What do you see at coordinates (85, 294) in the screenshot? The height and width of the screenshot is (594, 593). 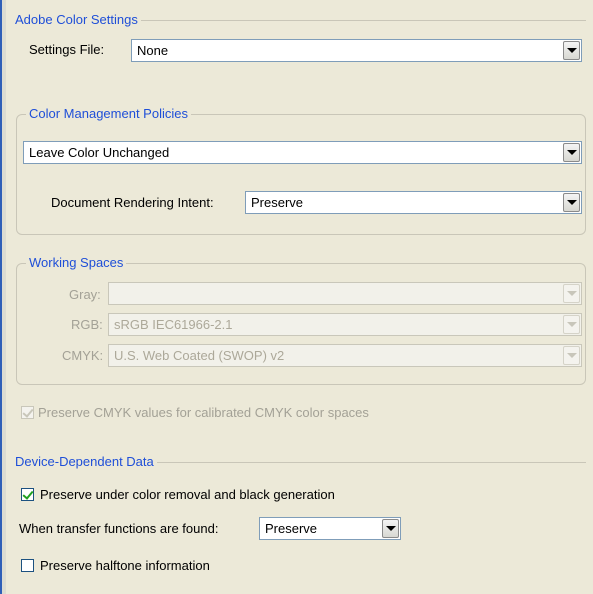 I see `gray-label: Gray:` at bounding box center [85, 294].